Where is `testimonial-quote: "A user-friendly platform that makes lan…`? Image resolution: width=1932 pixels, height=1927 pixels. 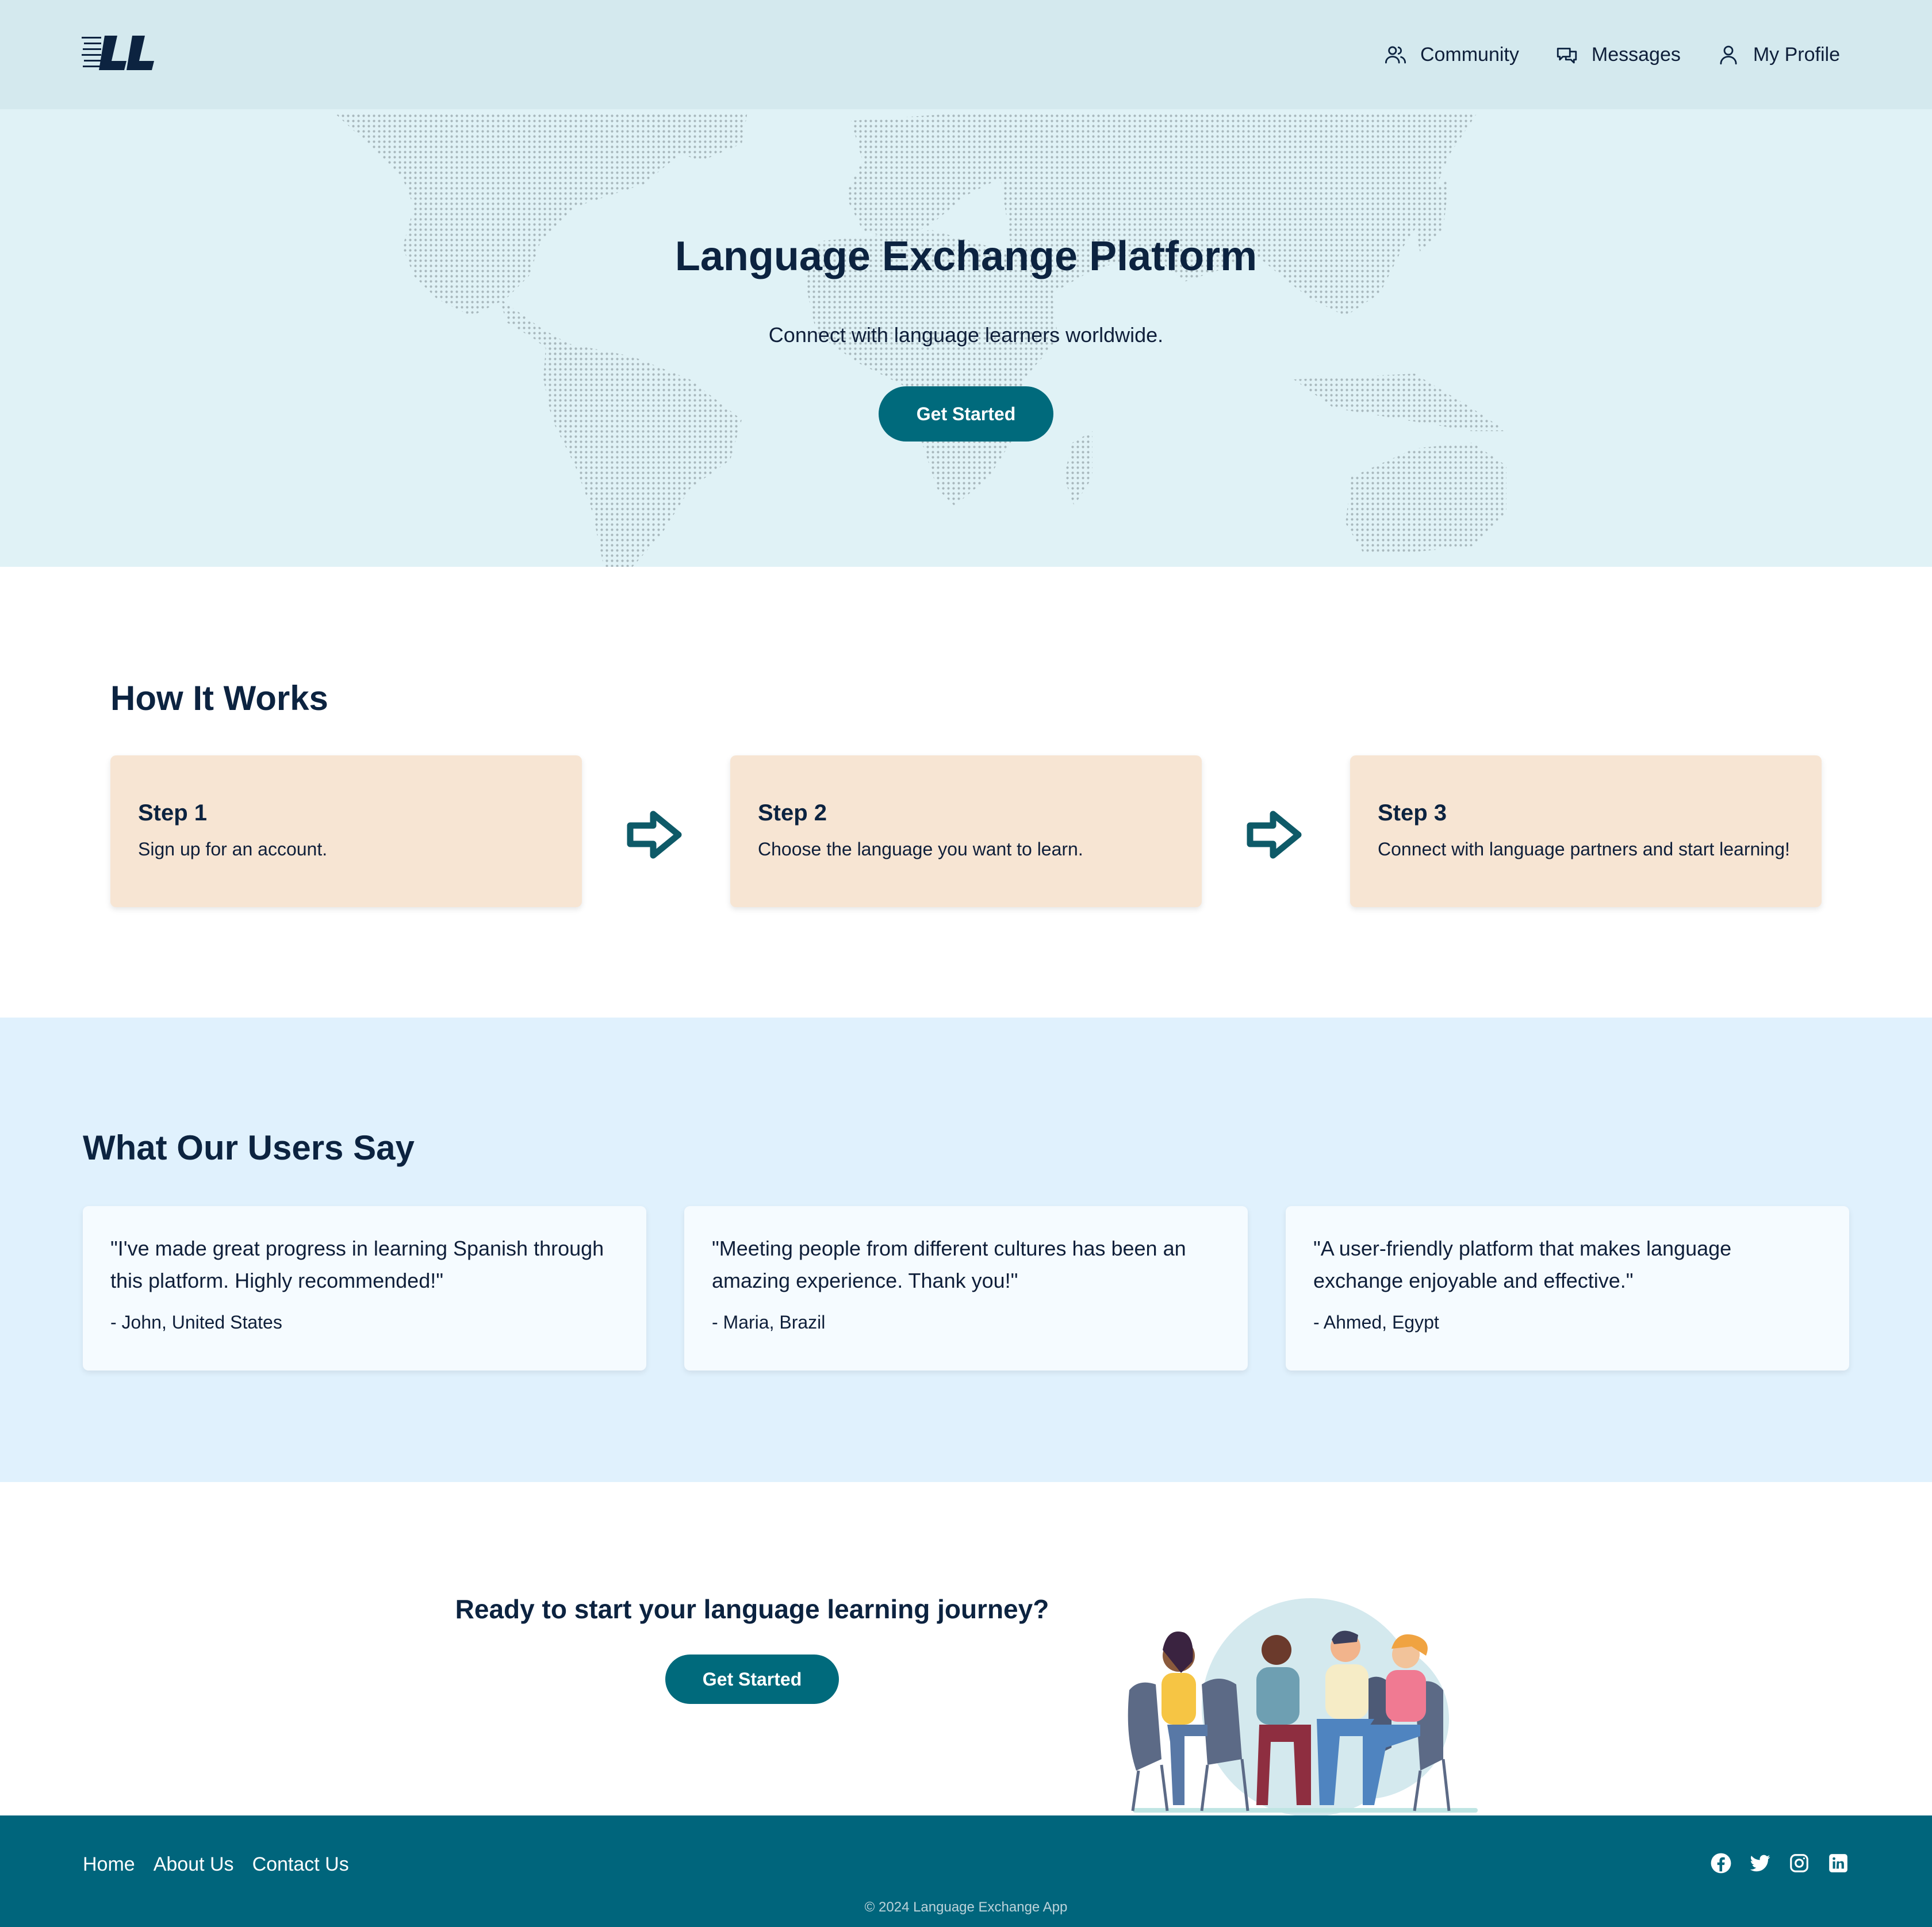
testimonial-quote: "A user-friendly platform that makes lan… is located at coordinates (1522, 1264).